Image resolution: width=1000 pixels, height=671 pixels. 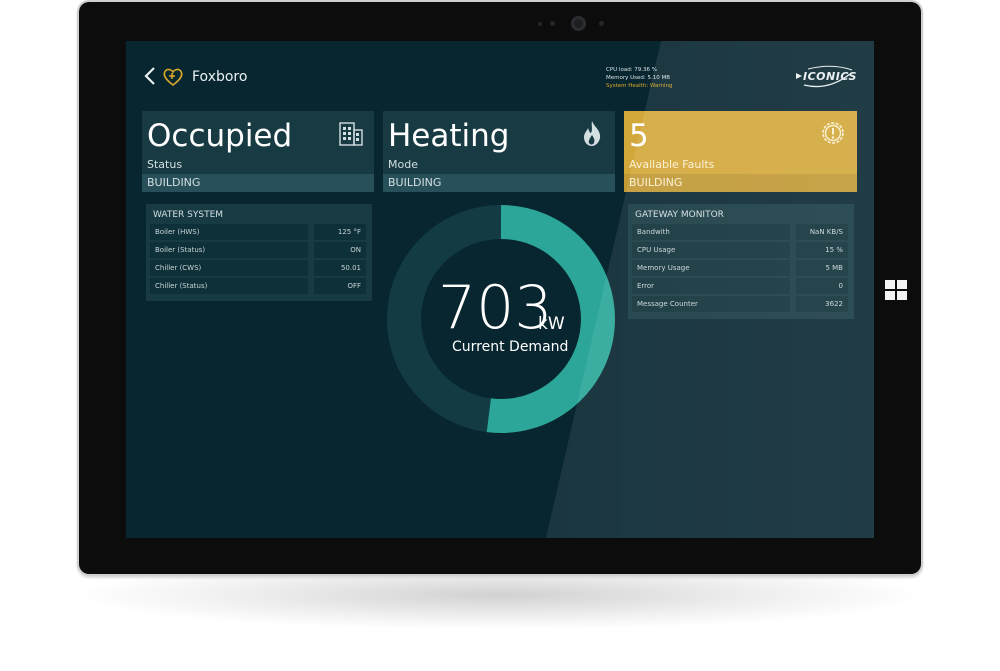 I want to click on table-row: Chiller (CWS) 50.01, so click(x=259, y=268).